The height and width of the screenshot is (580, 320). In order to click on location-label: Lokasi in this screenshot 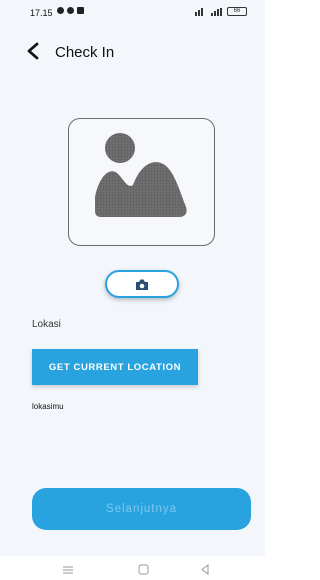, I will do `click(46, 324)`.